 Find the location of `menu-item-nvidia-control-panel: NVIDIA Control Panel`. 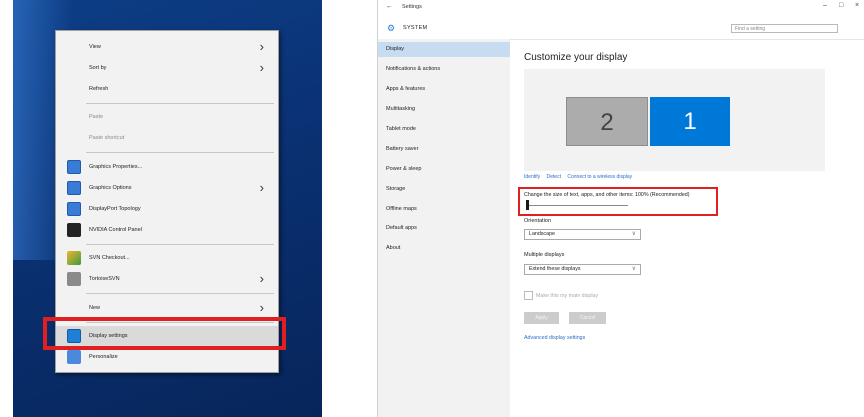

menu-item-nvidia-control-panel: NVIDIA Control Panel is located at coordinates (167, 230).